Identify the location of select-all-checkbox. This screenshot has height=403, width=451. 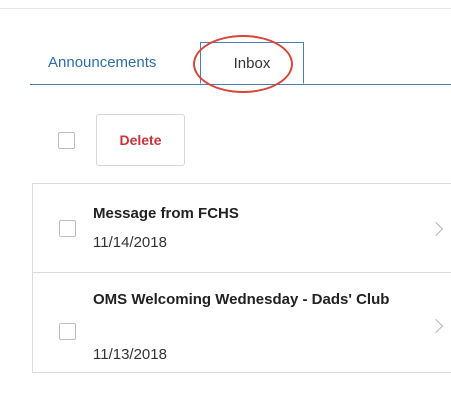
(66, 140).